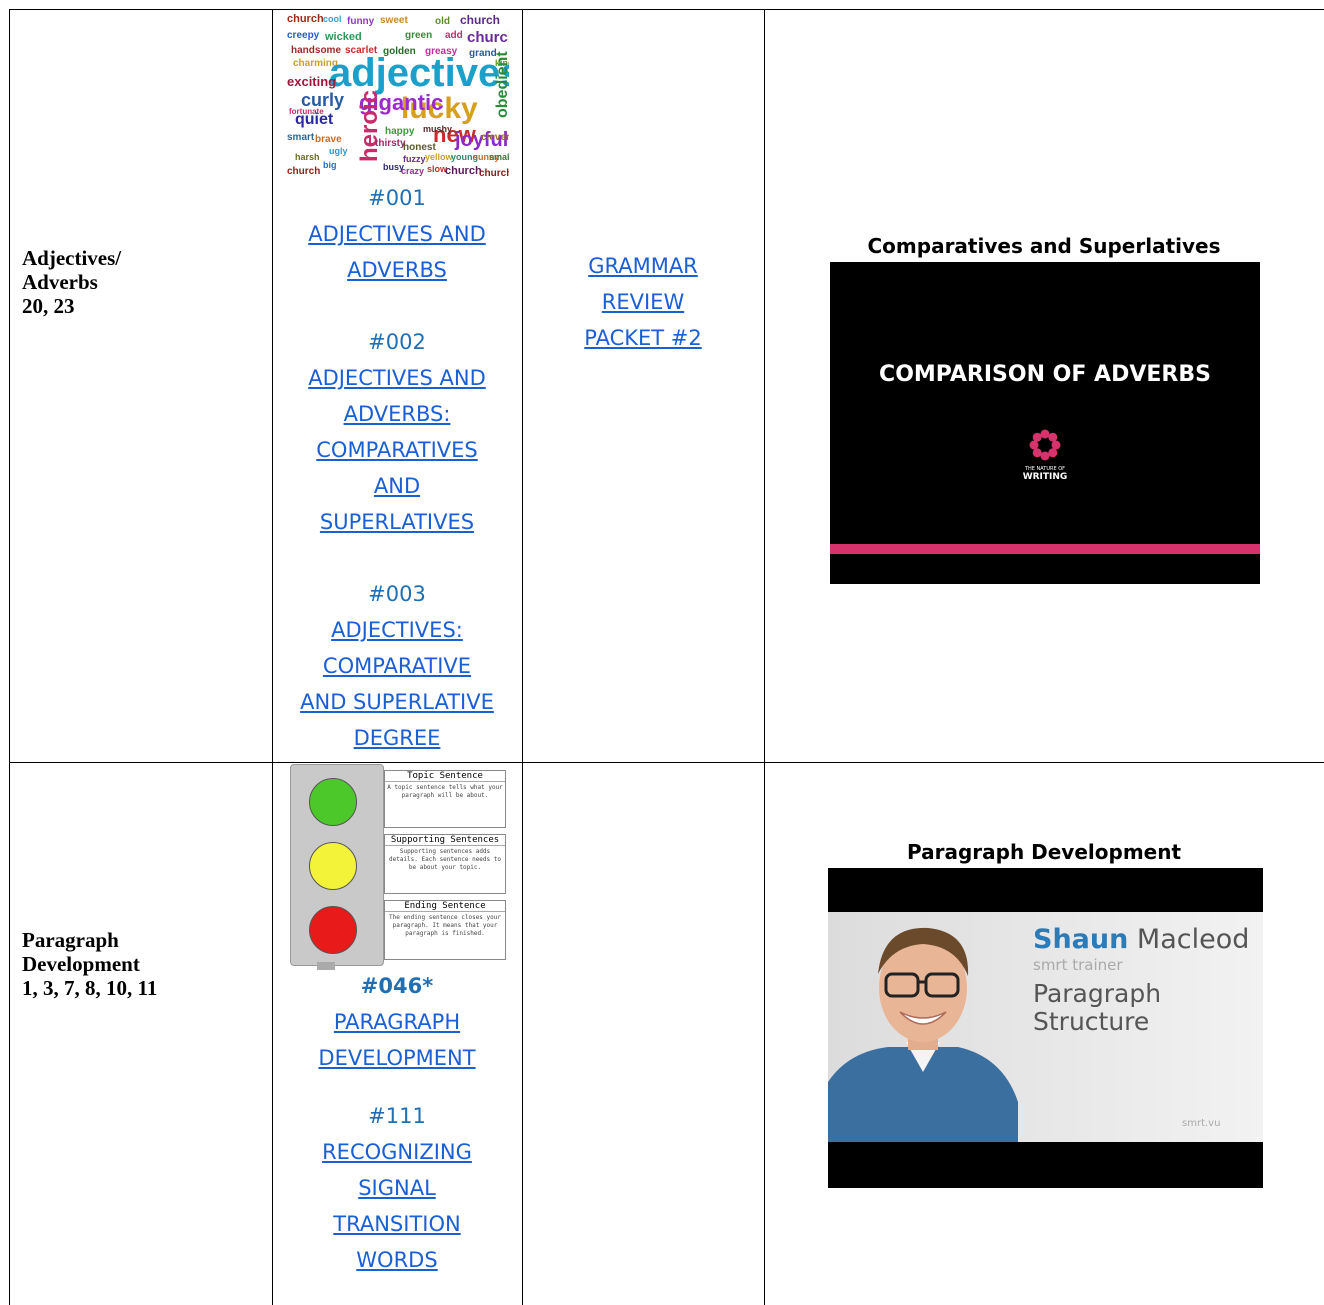  Describe the element at coordinates (70, 940) in the screenshot. I see `topic-line: Paragraph` at that location.